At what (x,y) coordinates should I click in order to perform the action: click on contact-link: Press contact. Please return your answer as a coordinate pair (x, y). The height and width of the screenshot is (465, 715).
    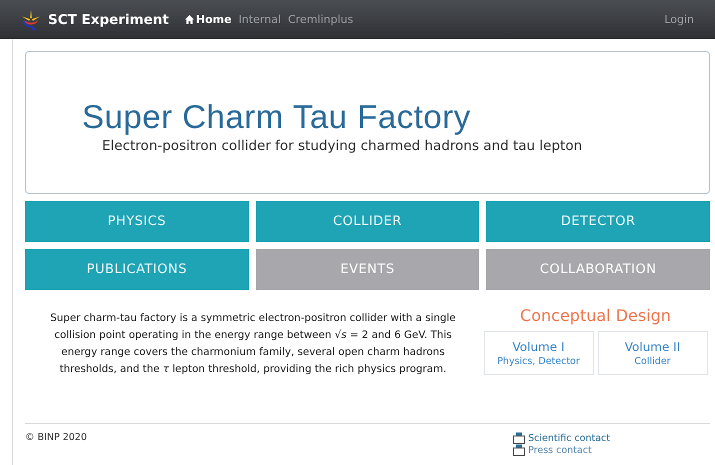
    Looking at the image, I should click on (560, 450).